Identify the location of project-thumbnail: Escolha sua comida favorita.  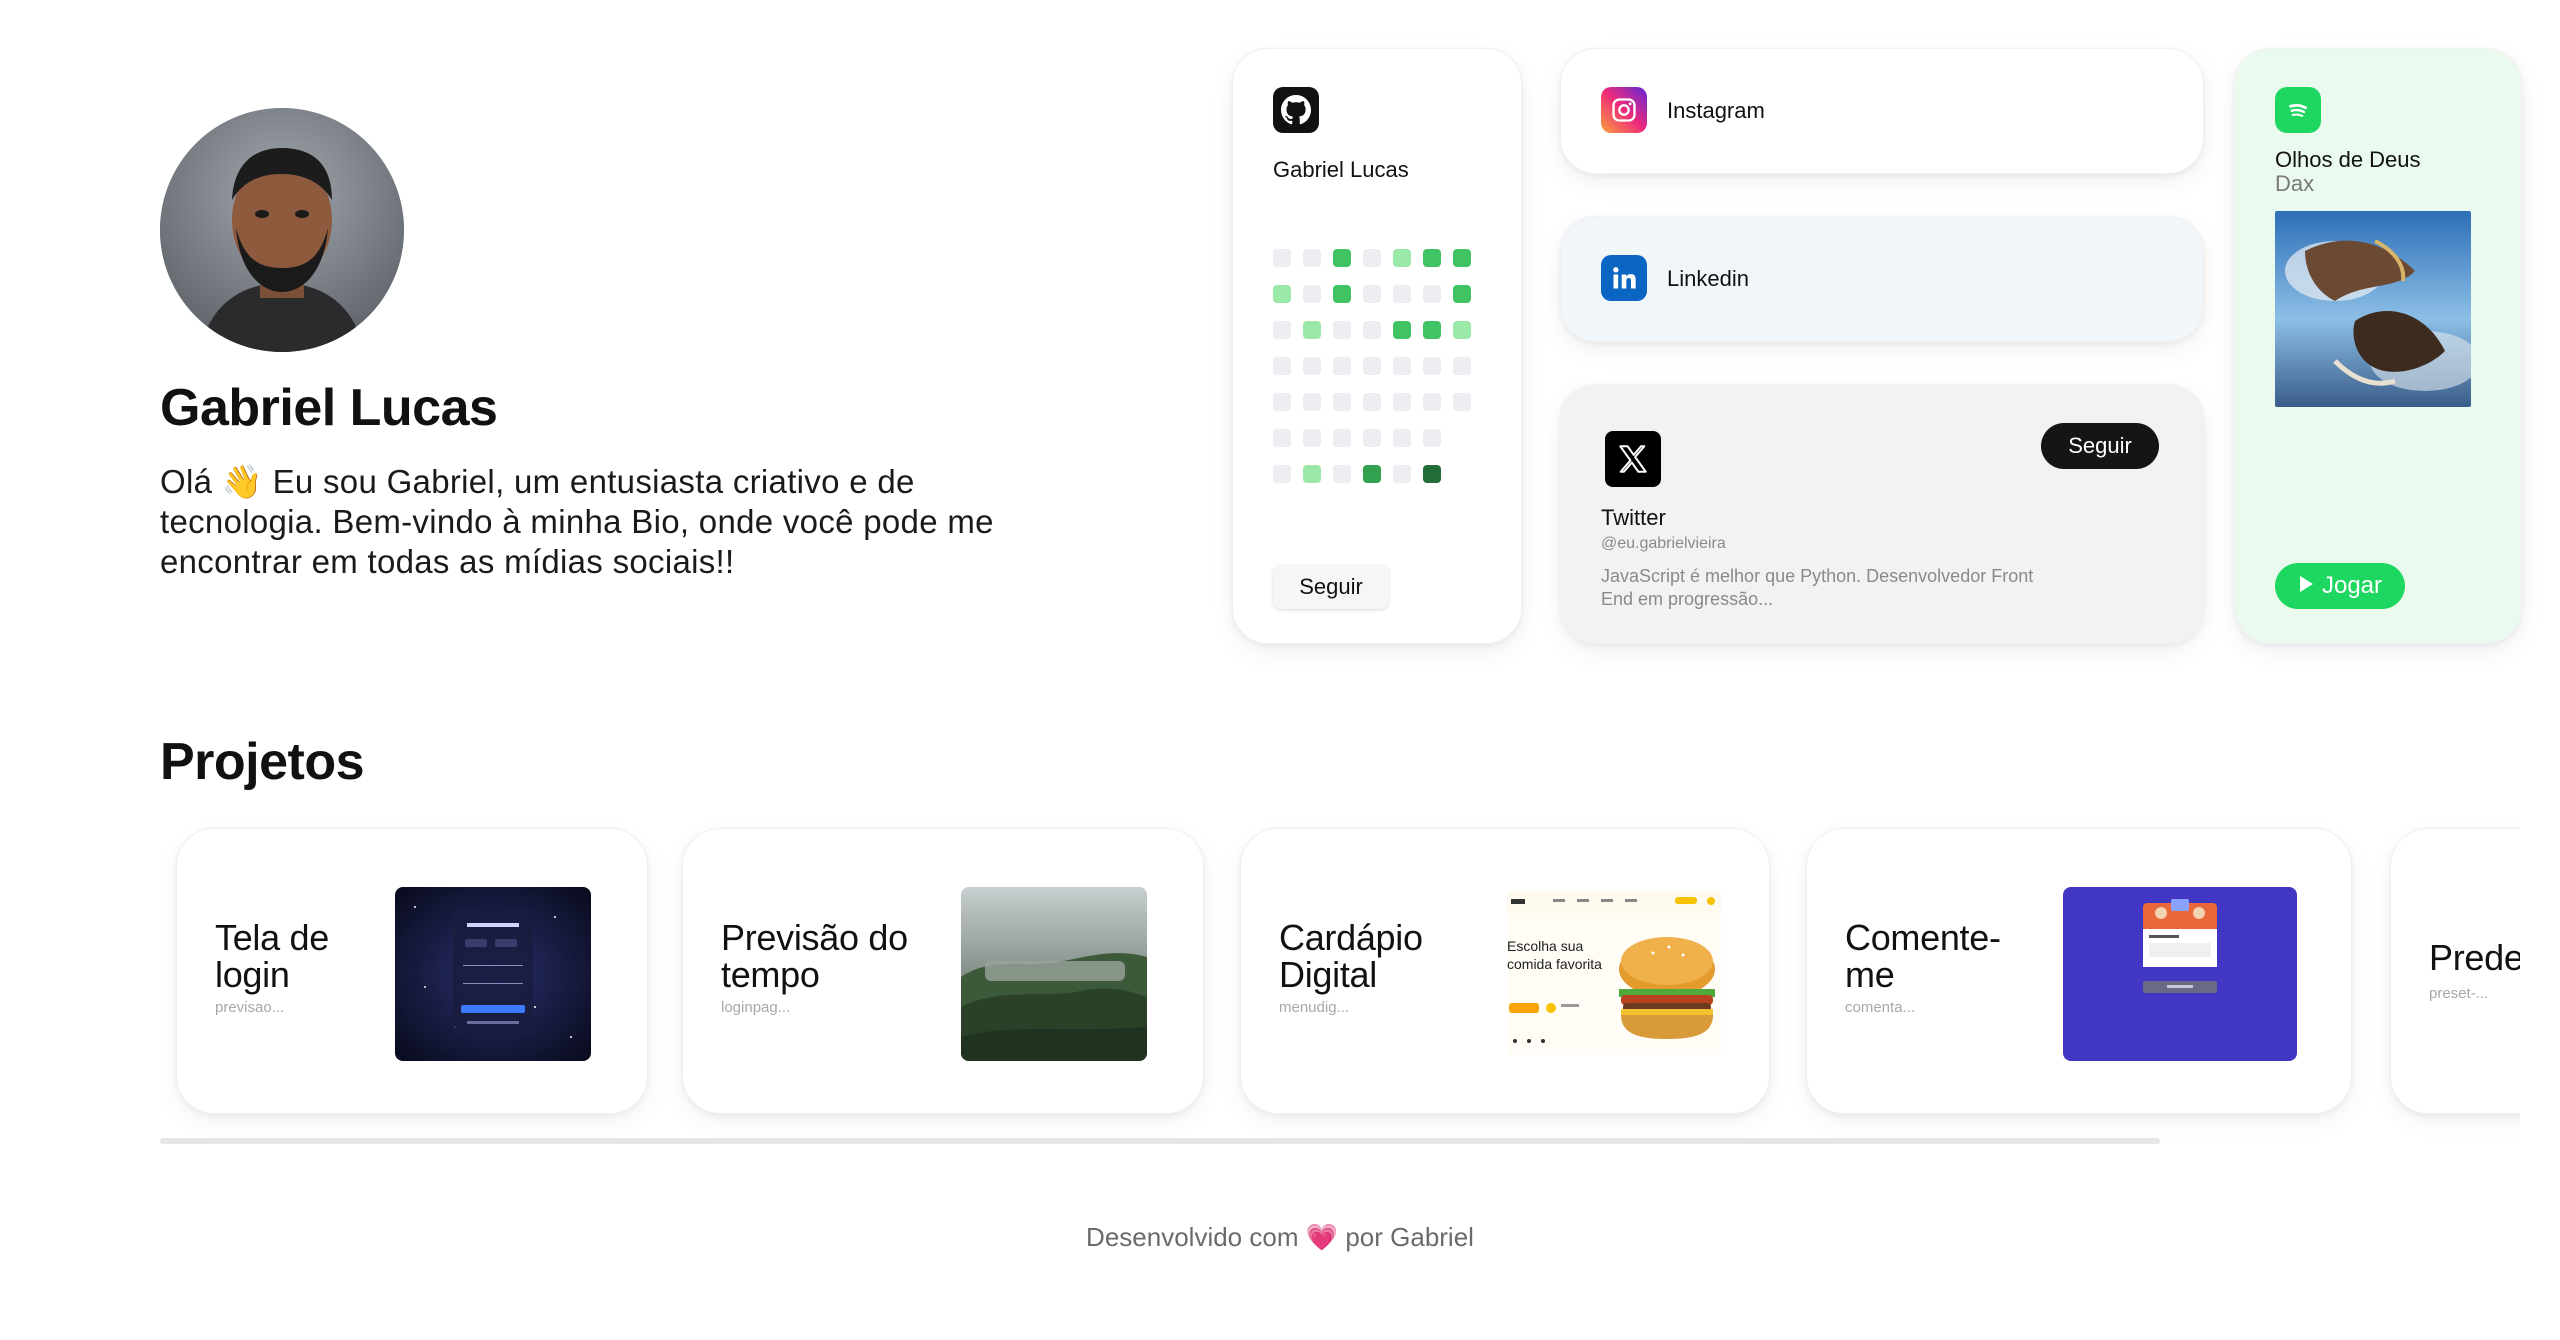
(1614, 973).